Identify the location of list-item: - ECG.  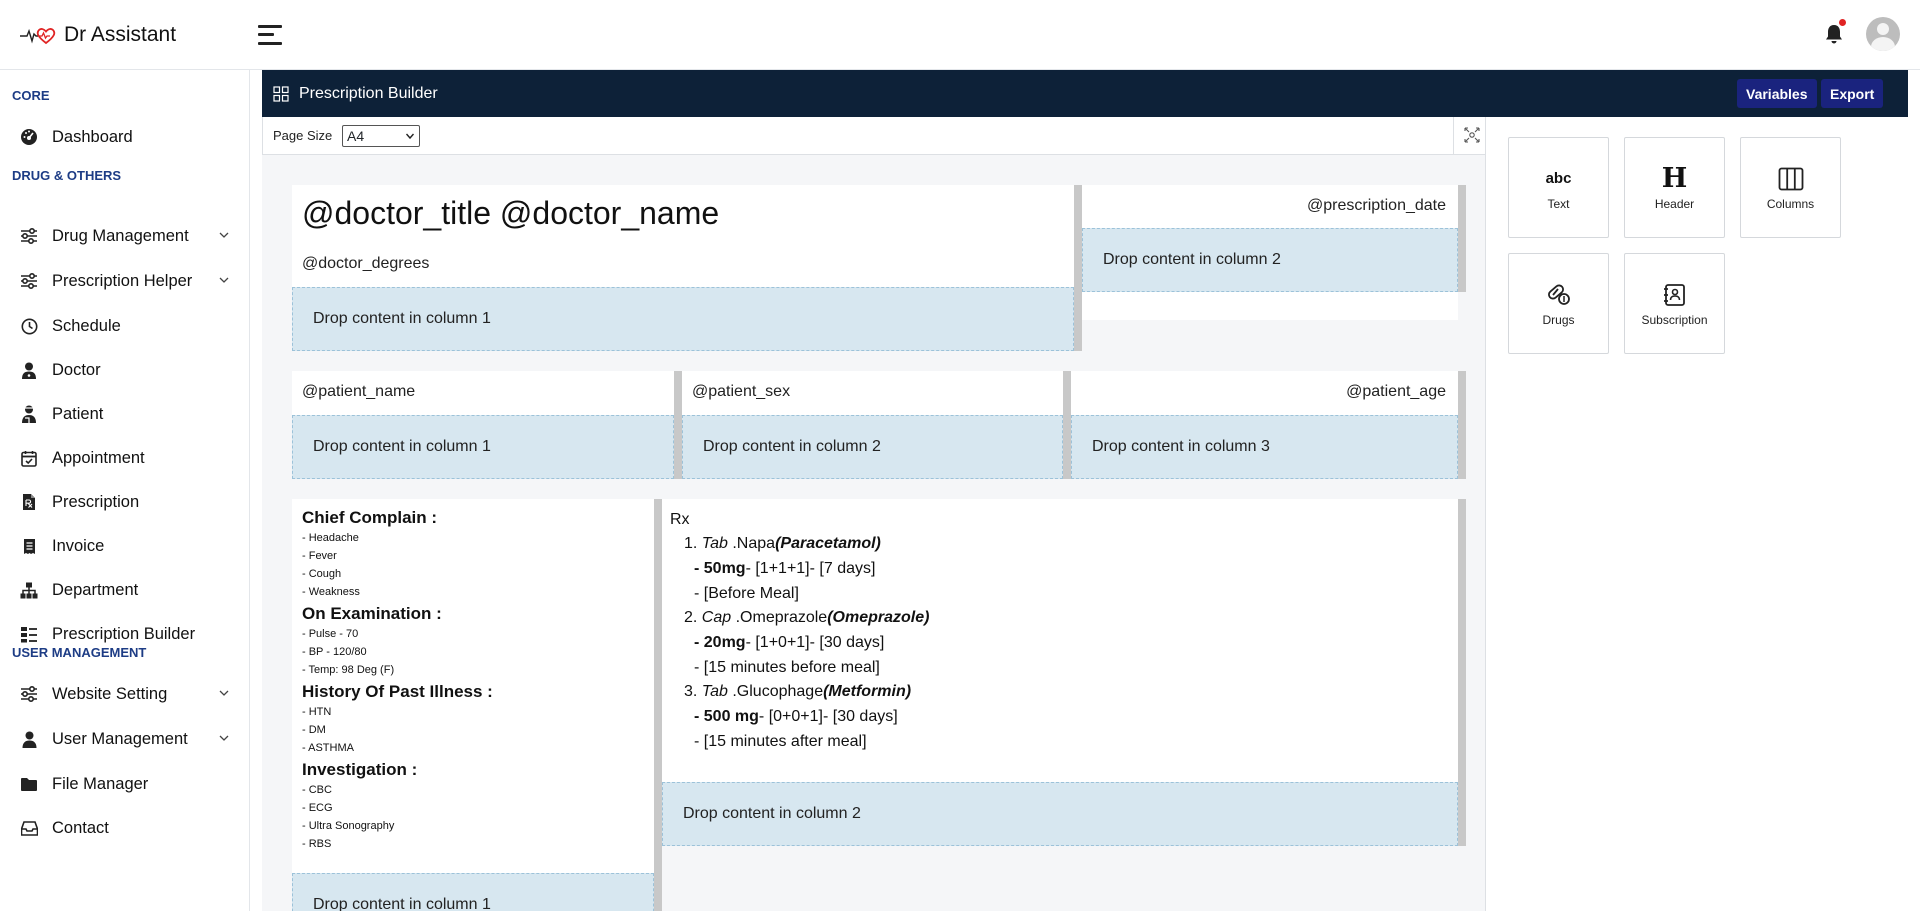
(317, 808).